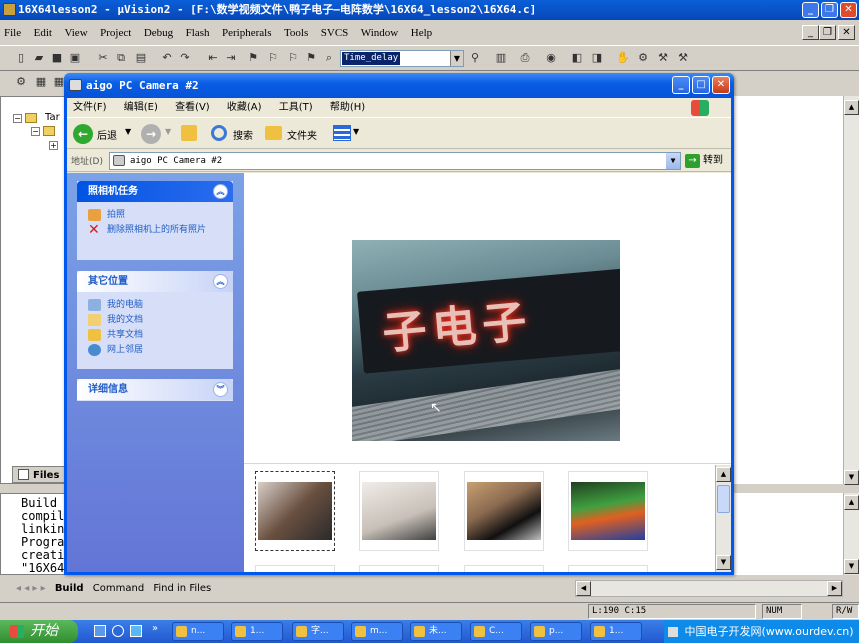  What do you see at coordinates (796, 290) in the screenshot?
I see `editor-area: ▲ ▼` at bounding box center [796, 290].